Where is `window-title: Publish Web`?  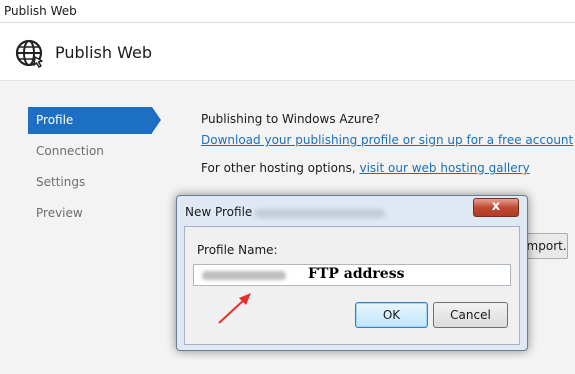 window-title: Publish Web is located at coordinates (40, 11).